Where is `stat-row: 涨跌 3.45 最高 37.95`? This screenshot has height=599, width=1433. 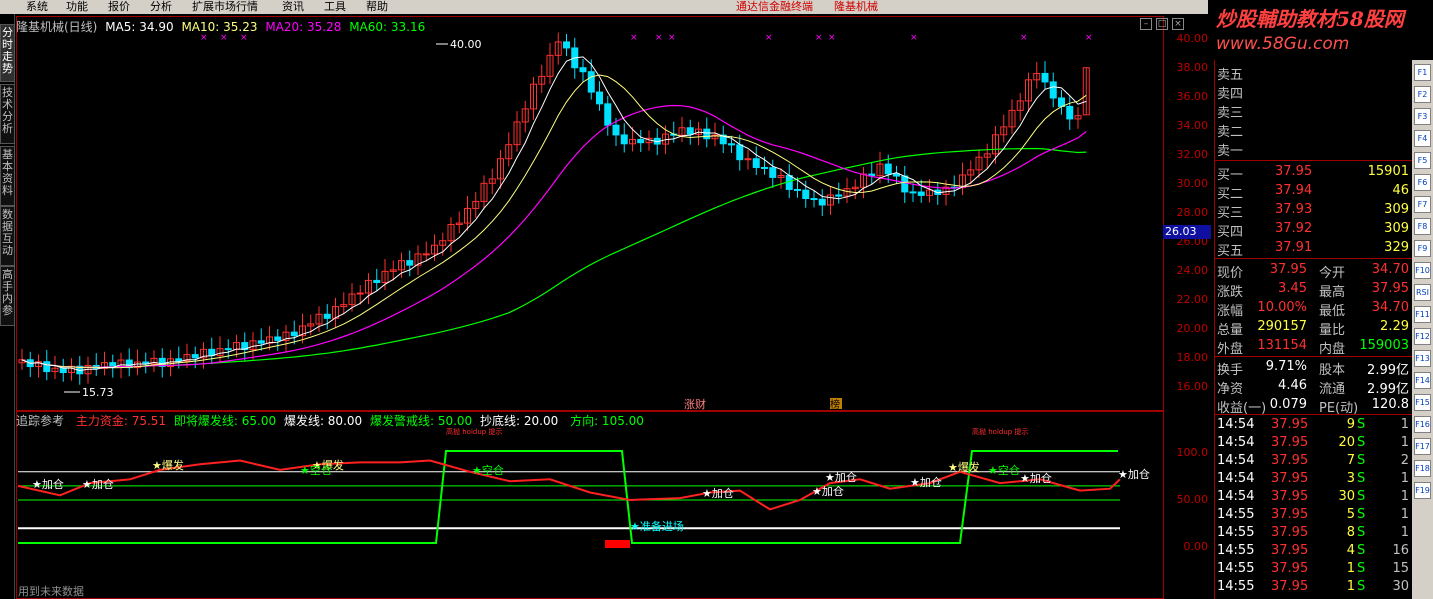
stat-row: 涨跌 3.45 最高 37.95 is located at coordinates (1314, 290).